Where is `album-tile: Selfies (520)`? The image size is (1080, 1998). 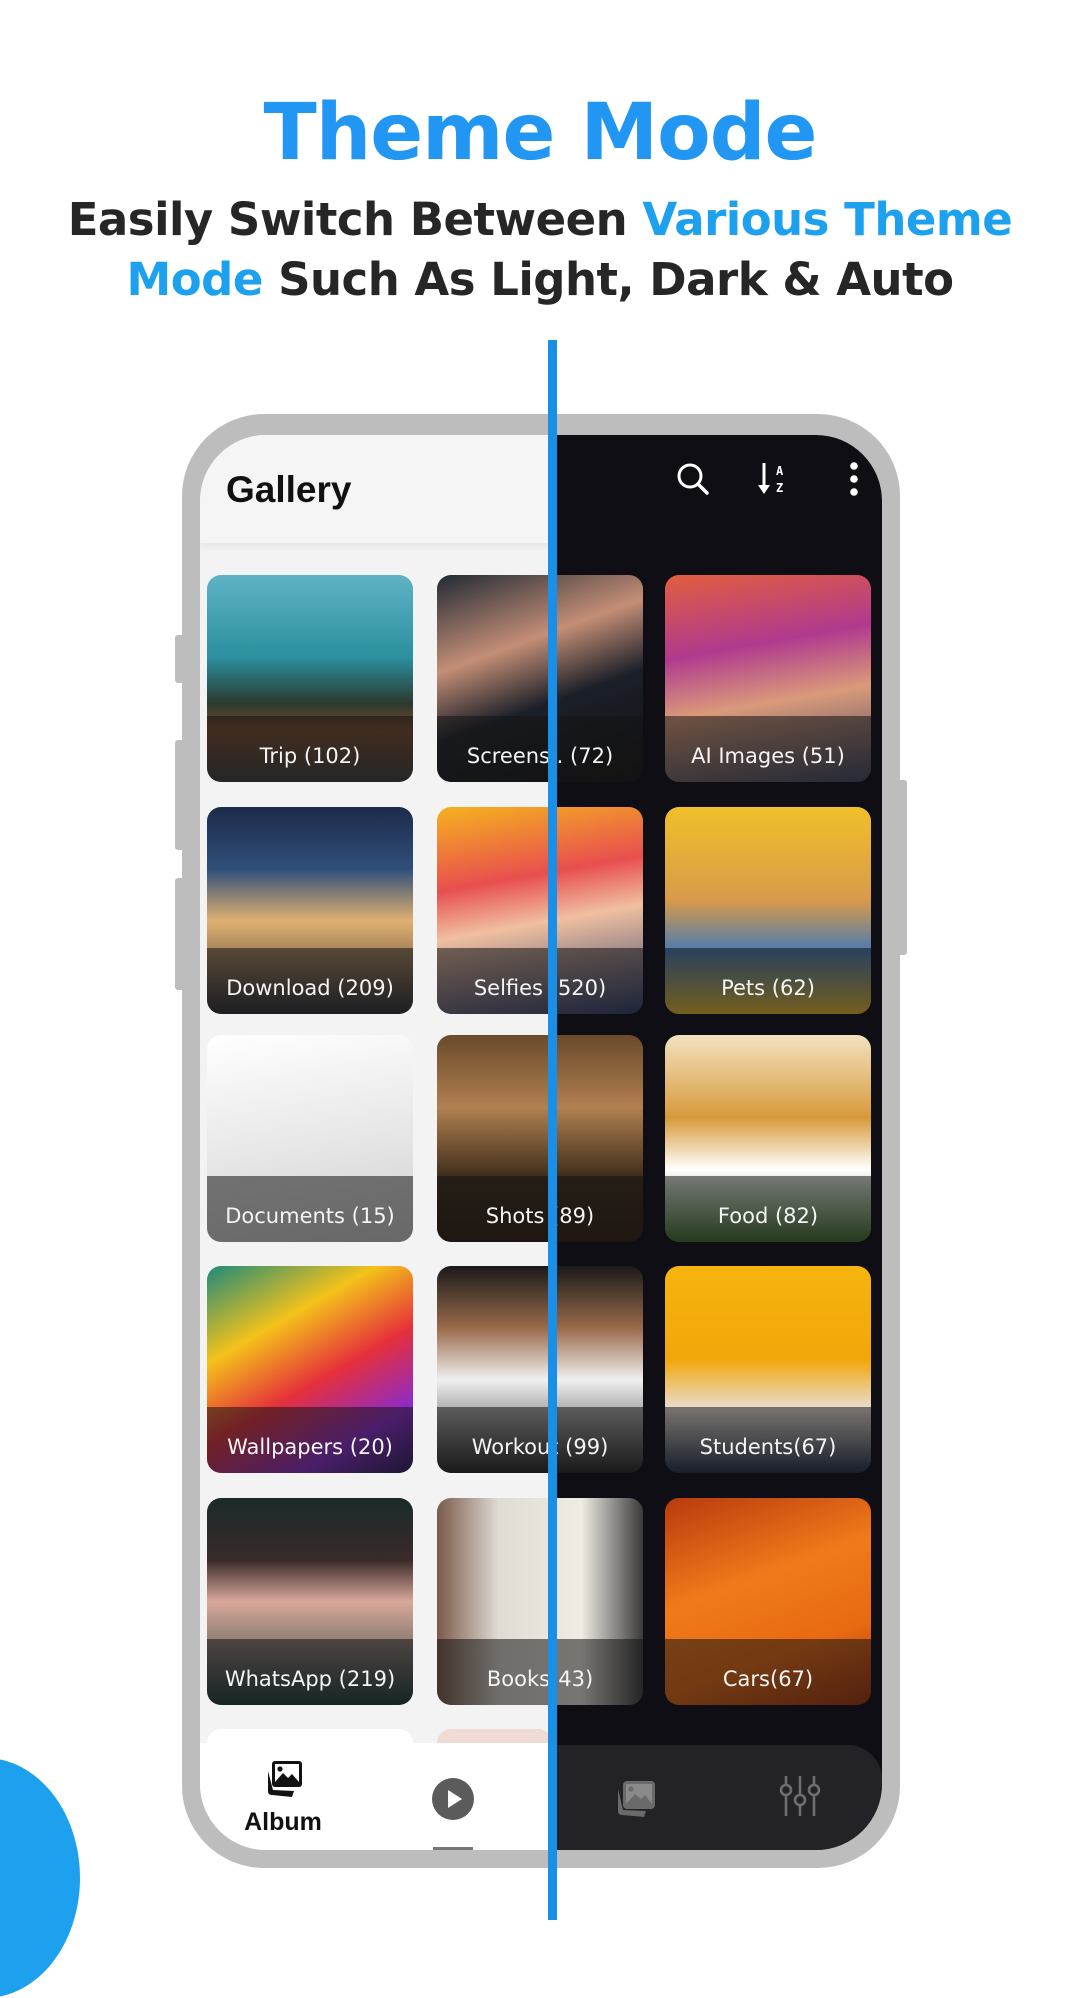 album-tile: Selfies (520) is located at coordinates (540, 910).